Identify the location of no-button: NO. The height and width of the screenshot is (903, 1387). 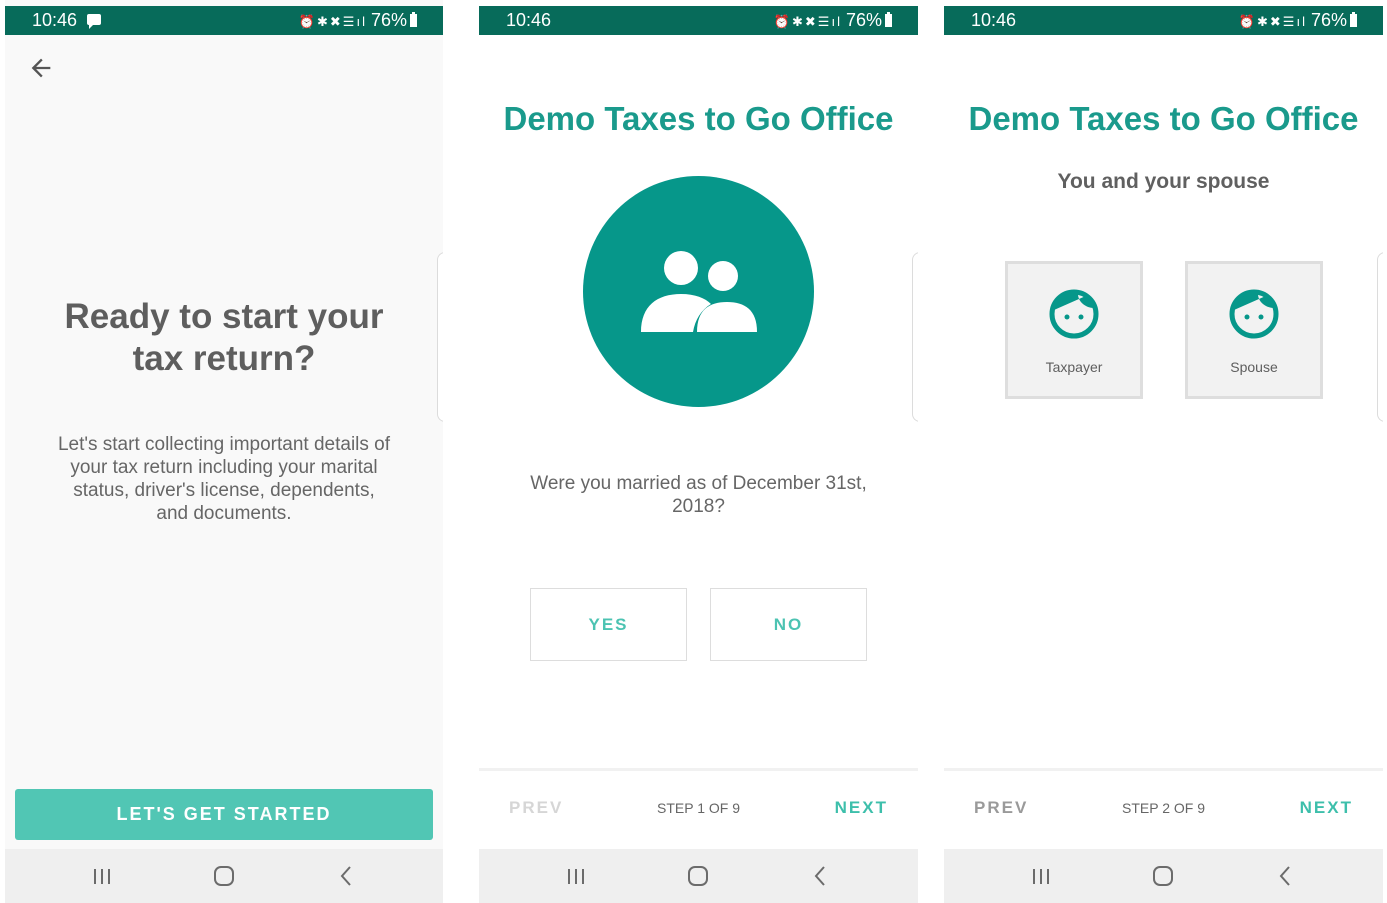
(788, 624).